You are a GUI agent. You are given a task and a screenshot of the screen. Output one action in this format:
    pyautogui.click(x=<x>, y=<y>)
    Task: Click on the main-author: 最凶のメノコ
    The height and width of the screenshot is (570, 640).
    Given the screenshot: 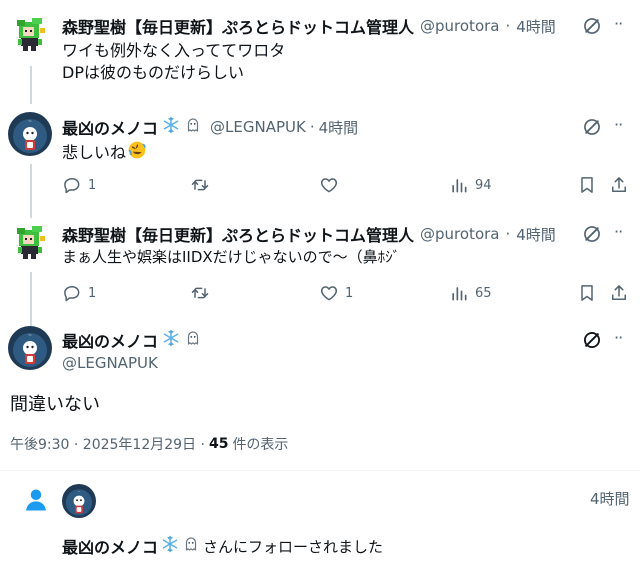 What is the action you would take?
    pyautogui.click(x=132, y=340)
    